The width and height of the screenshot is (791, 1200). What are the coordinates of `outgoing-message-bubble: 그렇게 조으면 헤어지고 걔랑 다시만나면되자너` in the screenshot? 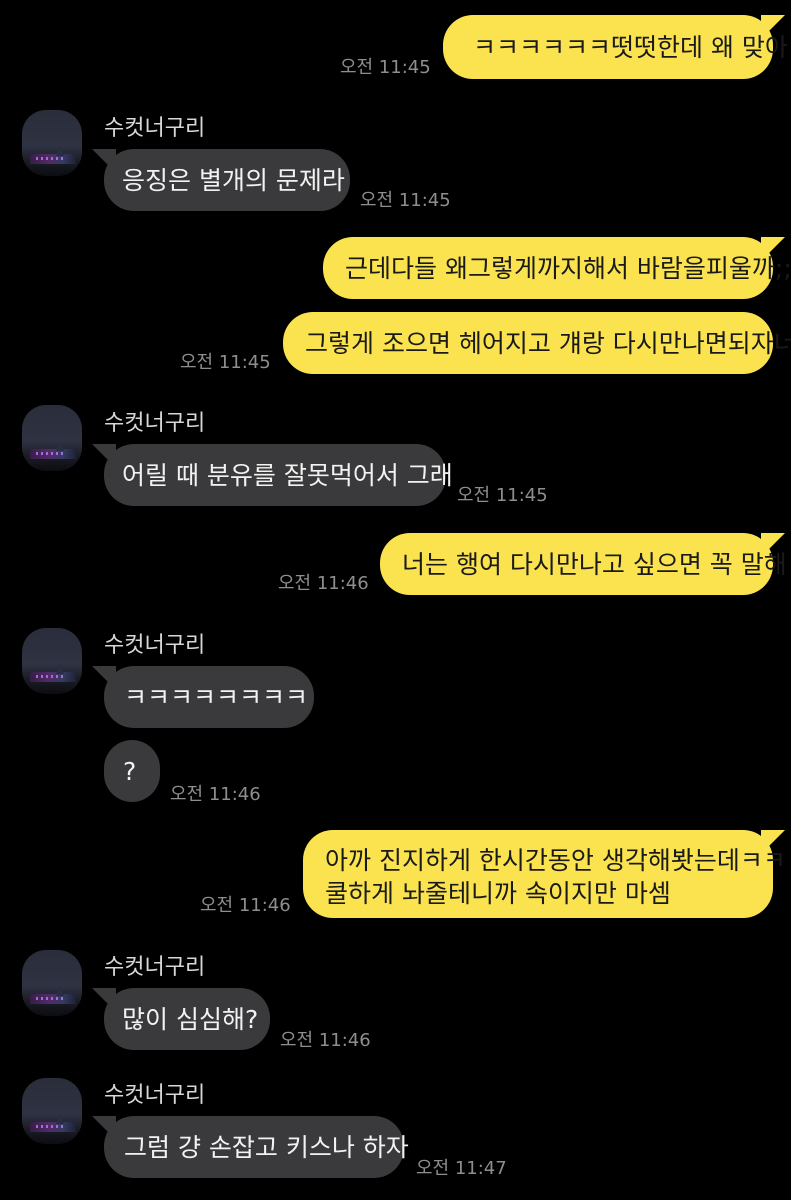 It's located at (537, 343).